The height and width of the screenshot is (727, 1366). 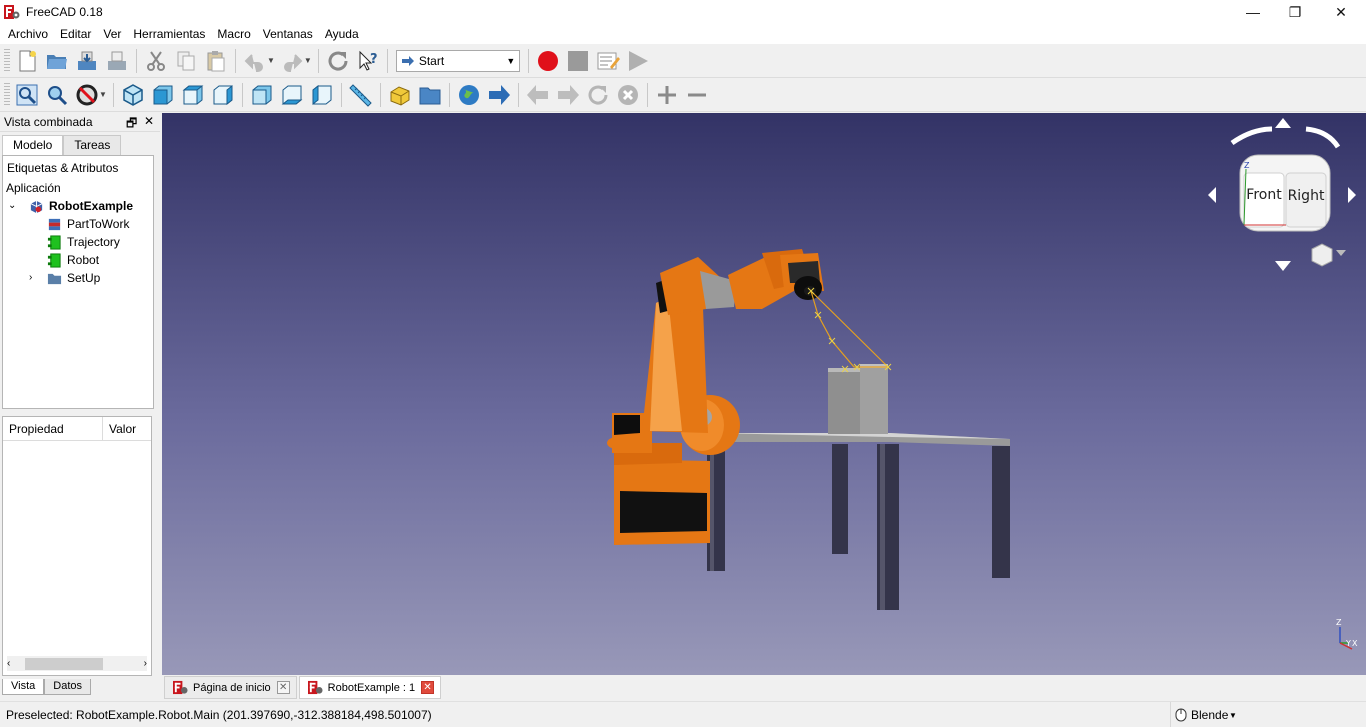 What do you see at coordinates (92, 145) in the screenshot?
I see `tab-tareas: Tareas` at bounding box center [92, 145].